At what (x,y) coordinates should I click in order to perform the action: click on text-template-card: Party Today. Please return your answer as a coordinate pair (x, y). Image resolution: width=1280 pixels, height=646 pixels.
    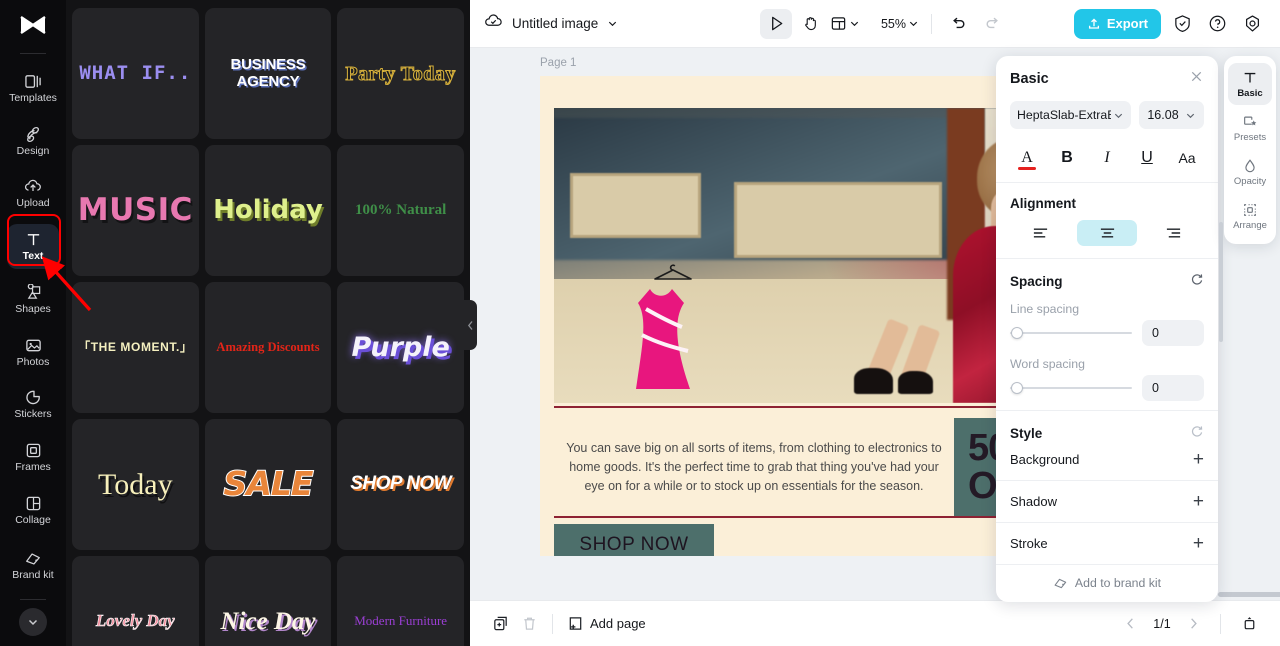
    Looking at the image, I should click on (400, 73).